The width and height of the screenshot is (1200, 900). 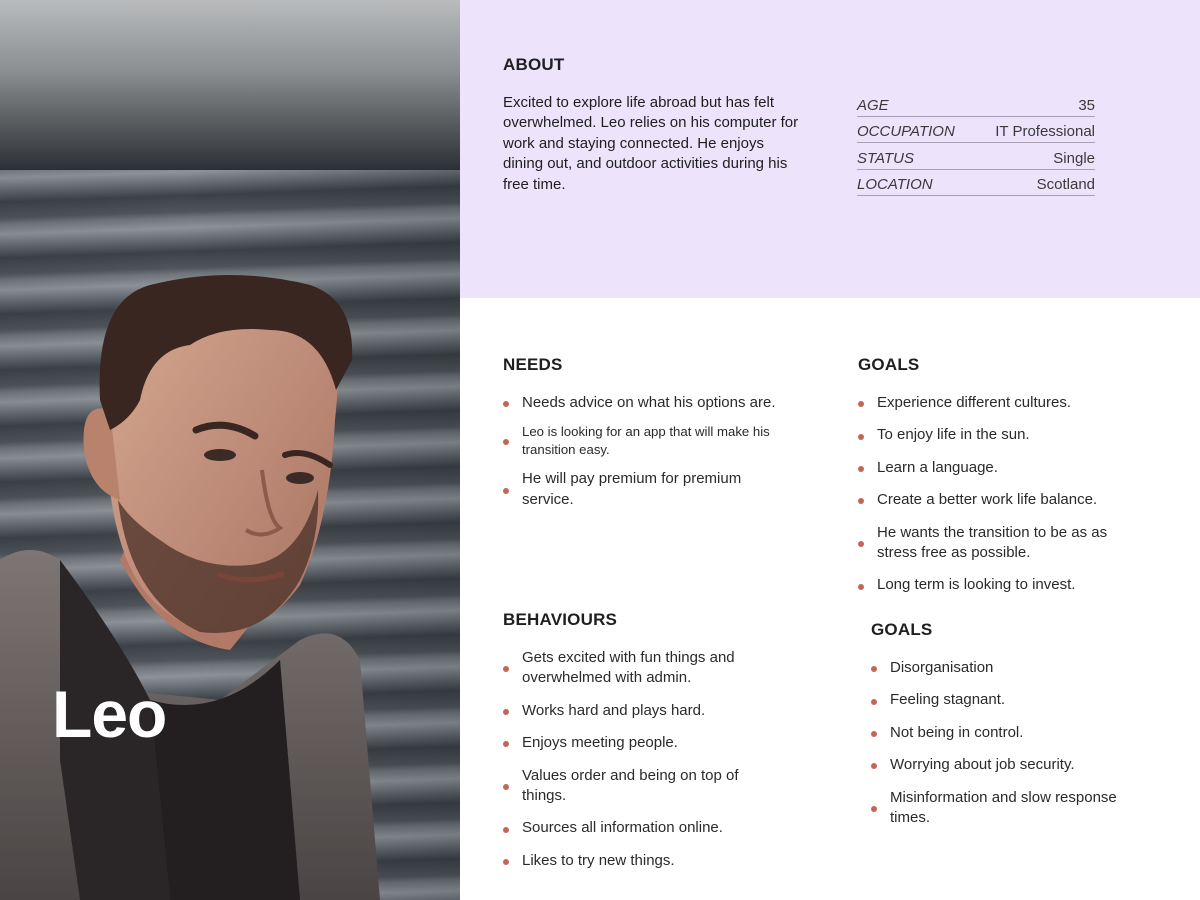 I want to click on list-item: To enjoy life in the sun., so click(x=1005, y=435).